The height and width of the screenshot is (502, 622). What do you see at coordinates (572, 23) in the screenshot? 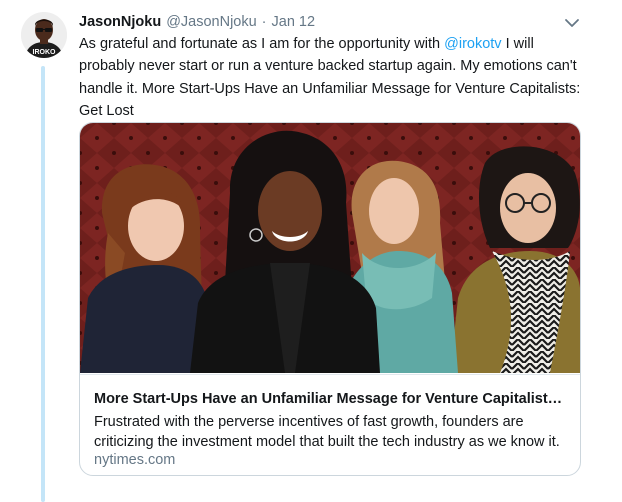
I see `chevron-down-icon` at bounding box center [572, 23].